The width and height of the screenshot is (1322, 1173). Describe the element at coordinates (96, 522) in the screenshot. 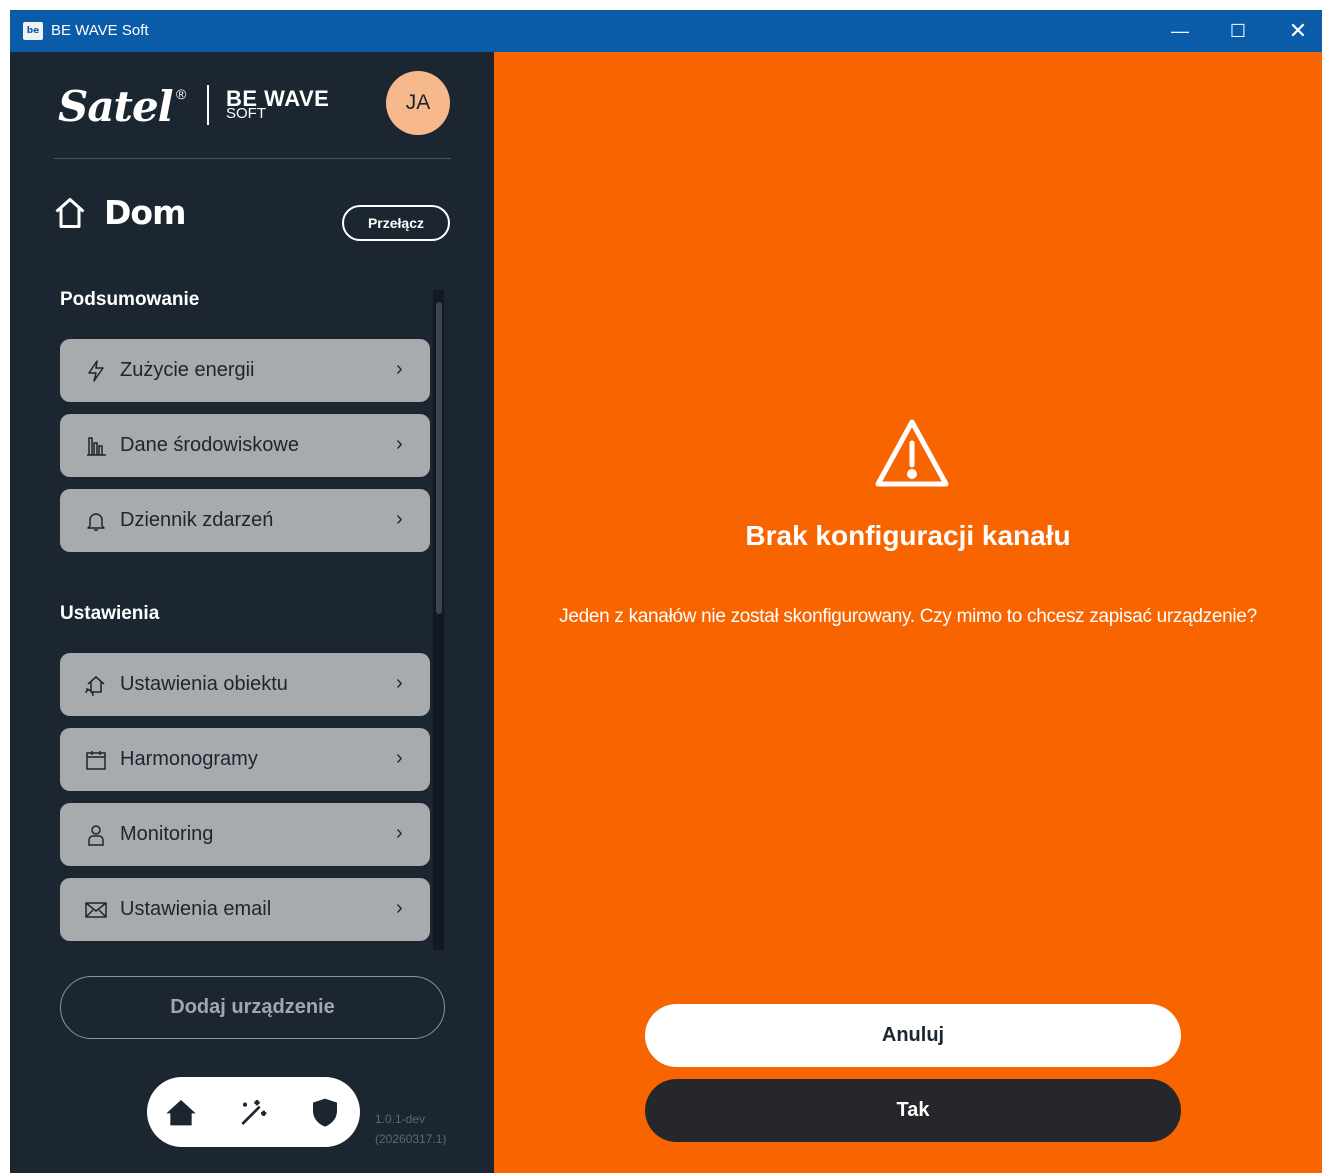

I see `bell-icon` at that location.